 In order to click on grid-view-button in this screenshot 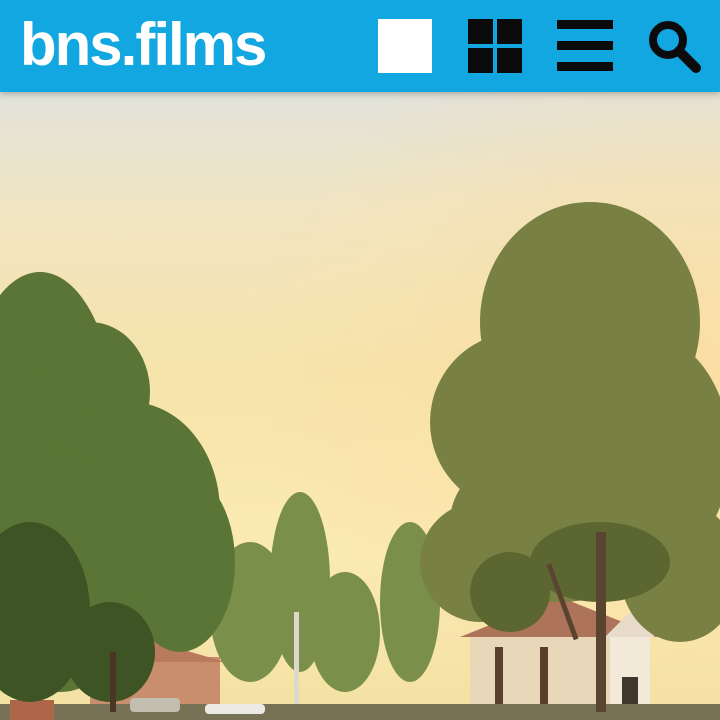, I will do `click(495, 46)`.